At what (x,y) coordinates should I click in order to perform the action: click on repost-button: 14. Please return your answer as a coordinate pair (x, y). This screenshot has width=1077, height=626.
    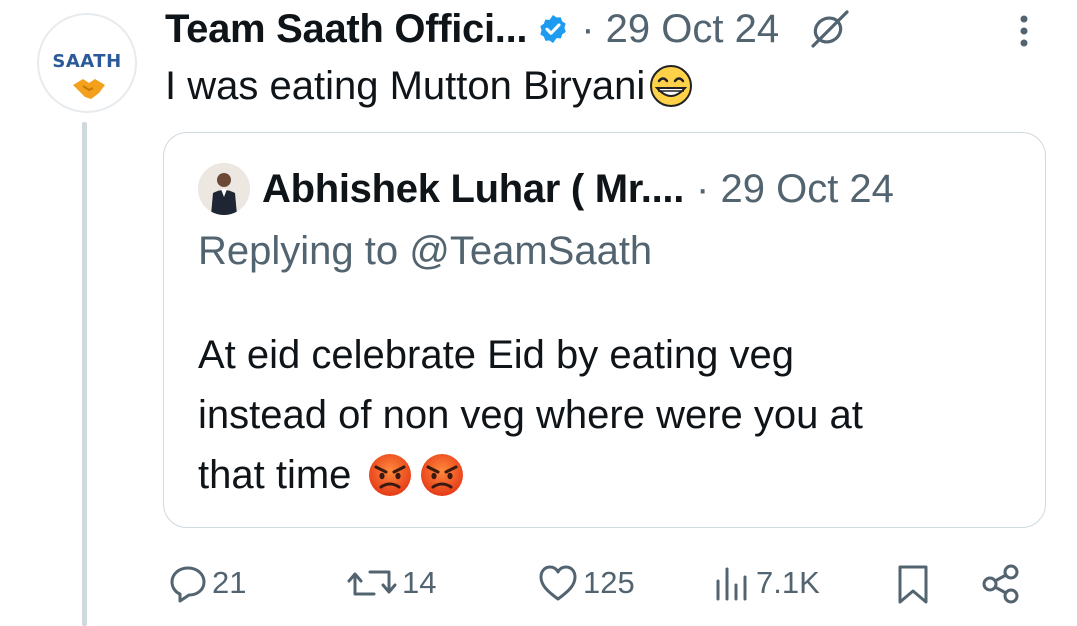
    Looking at the image, I should click on (391, 583).